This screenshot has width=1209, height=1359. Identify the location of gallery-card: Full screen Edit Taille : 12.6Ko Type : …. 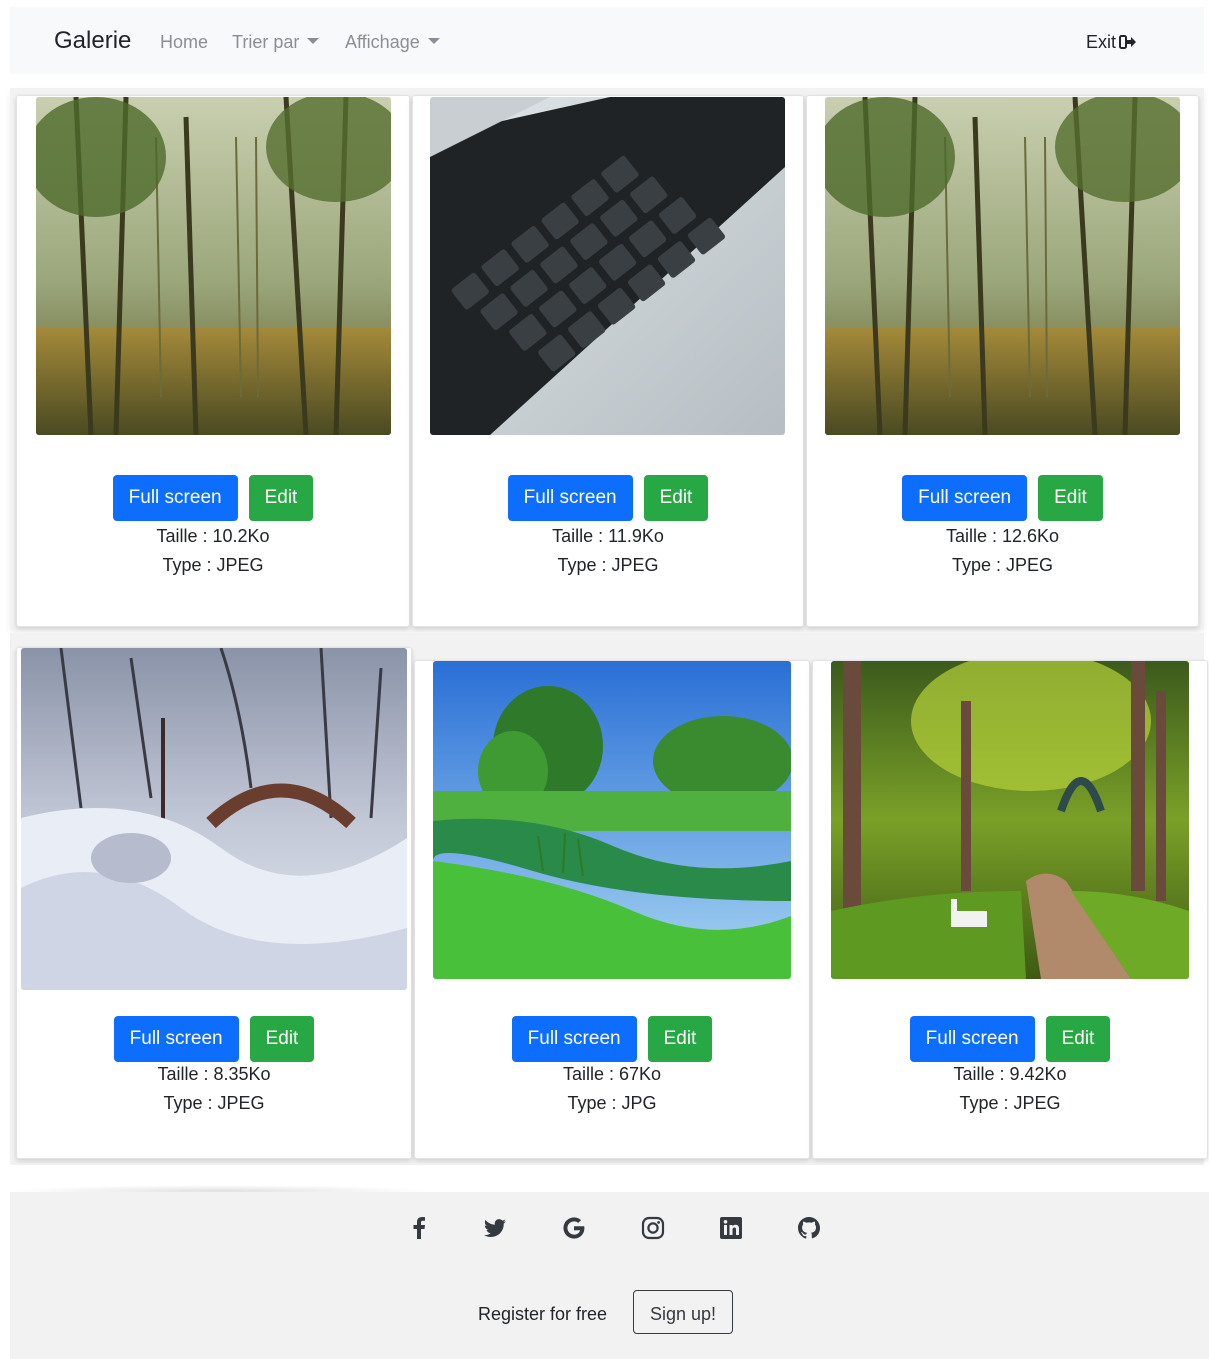
(1002, 361).